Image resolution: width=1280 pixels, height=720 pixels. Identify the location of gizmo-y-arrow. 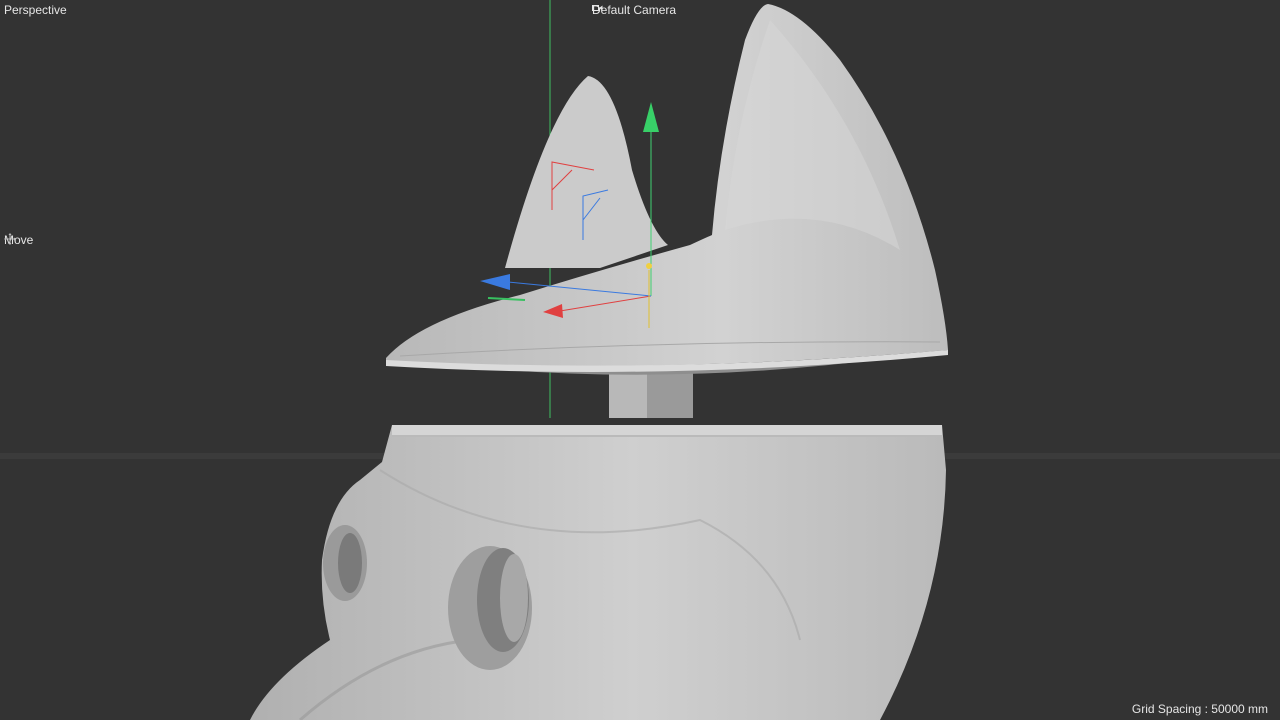
(651, 117).